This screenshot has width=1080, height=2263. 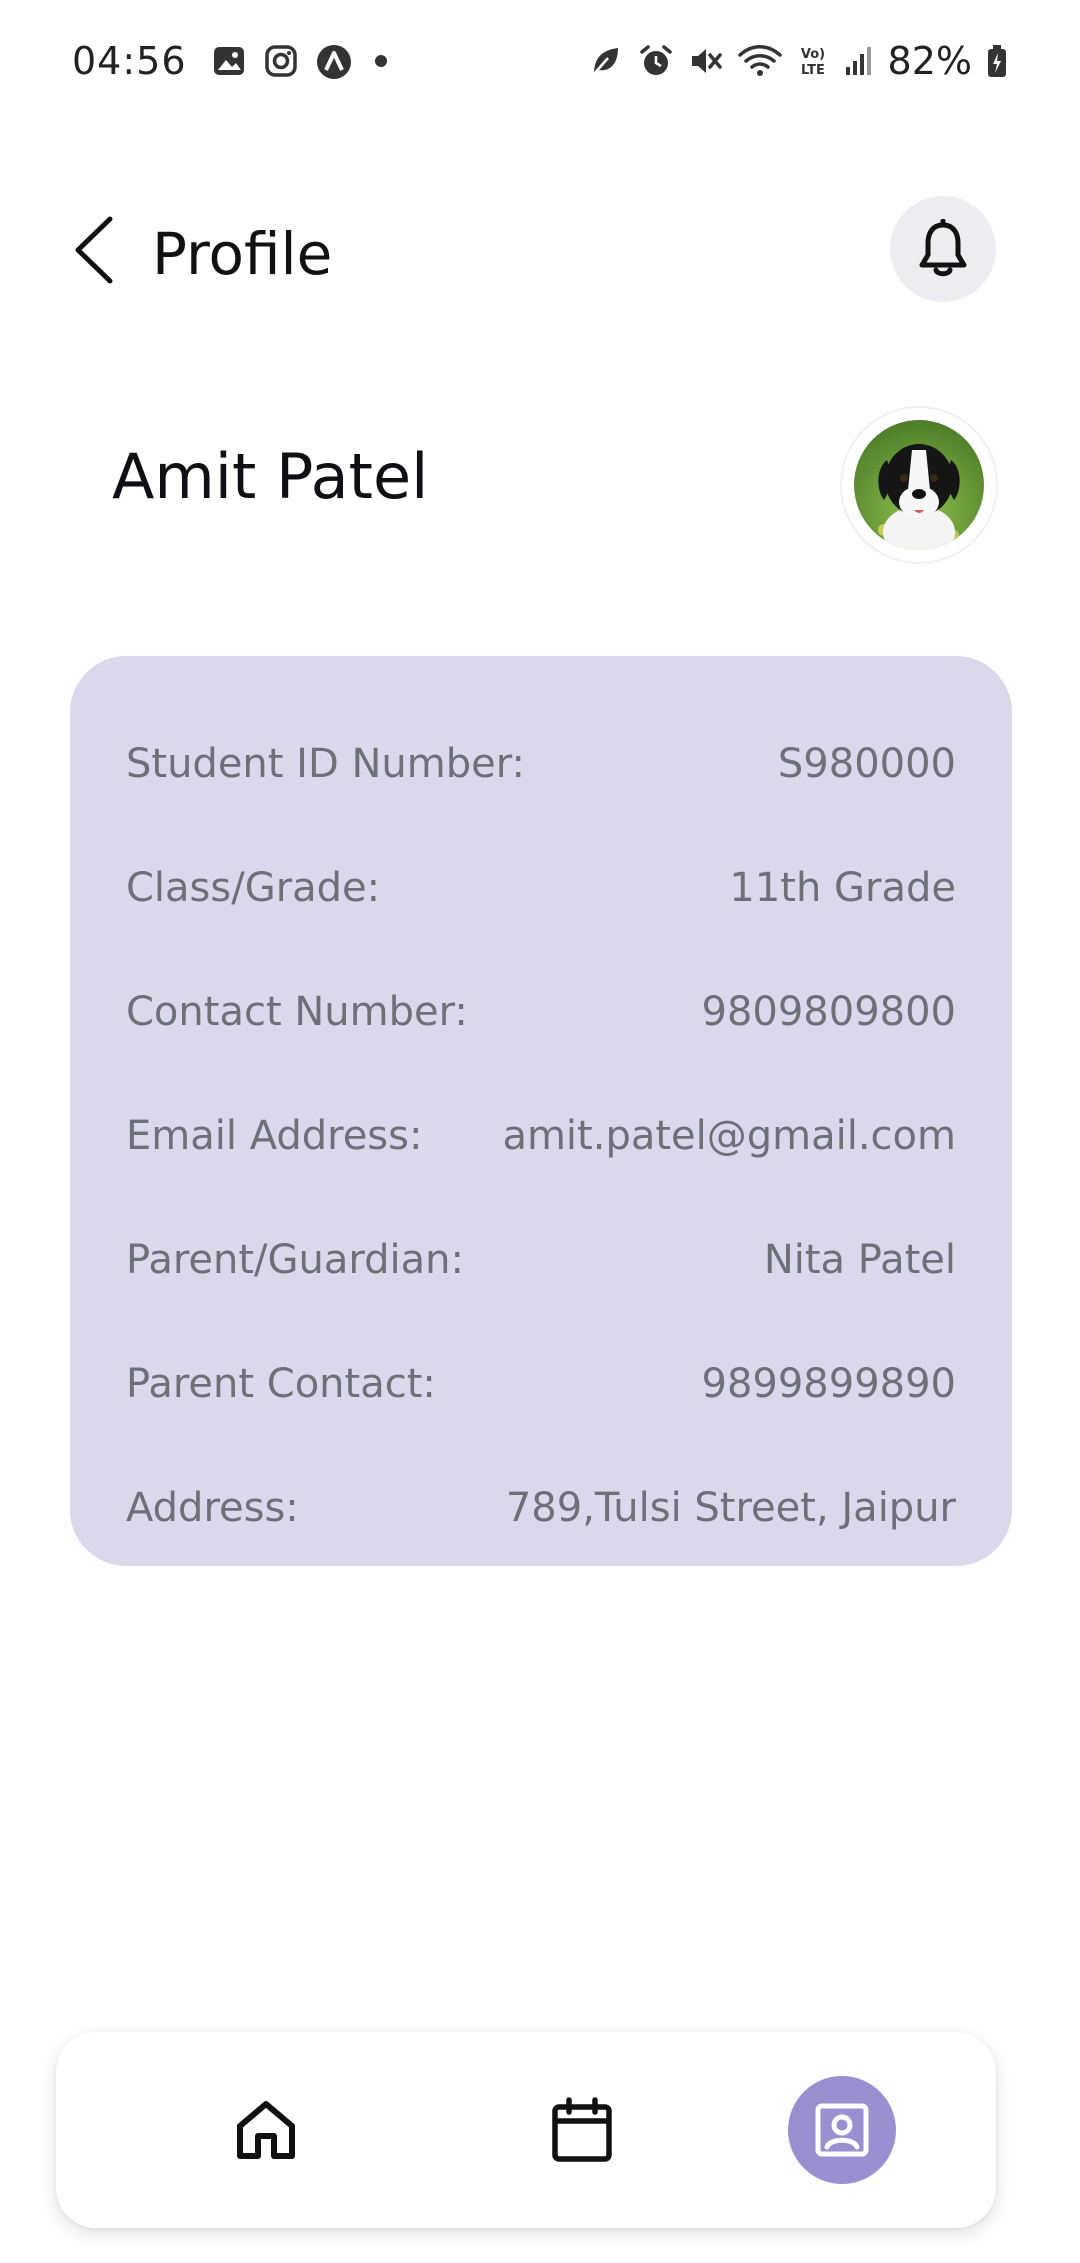 What do you see at coordinates (842, 888) in the screenshot?
I see `detail-value: 11th Grade` at bounding box center [842, 888].